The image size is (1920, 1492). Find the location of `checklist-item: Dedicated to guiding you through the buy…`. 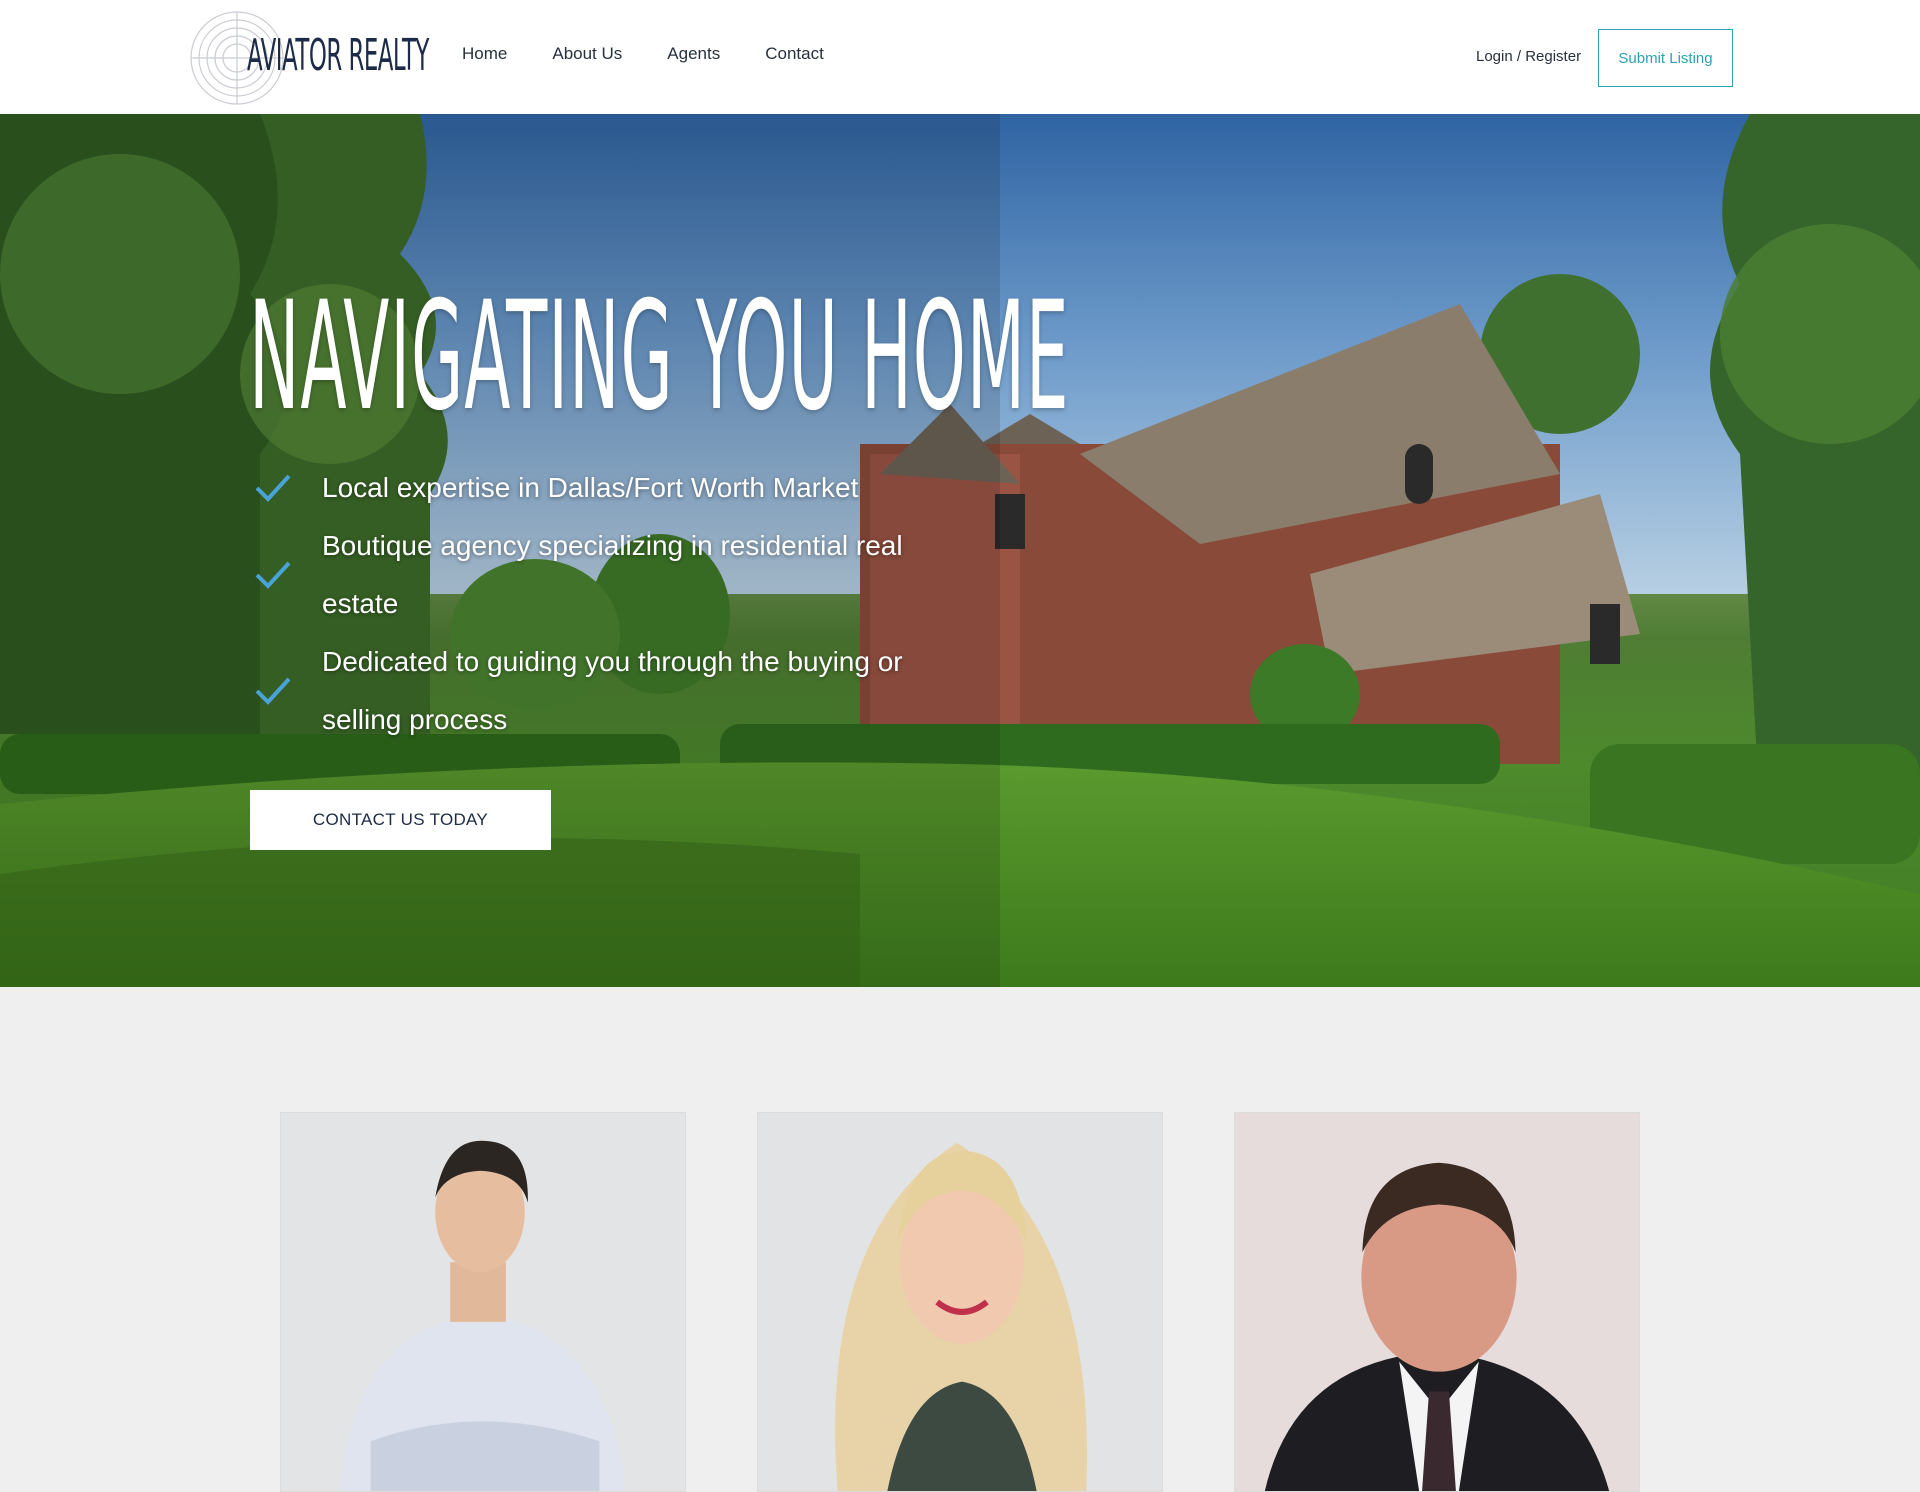

checklist-item: Dedicated to guiding you through the buy… is located at coordinates (605, 691).